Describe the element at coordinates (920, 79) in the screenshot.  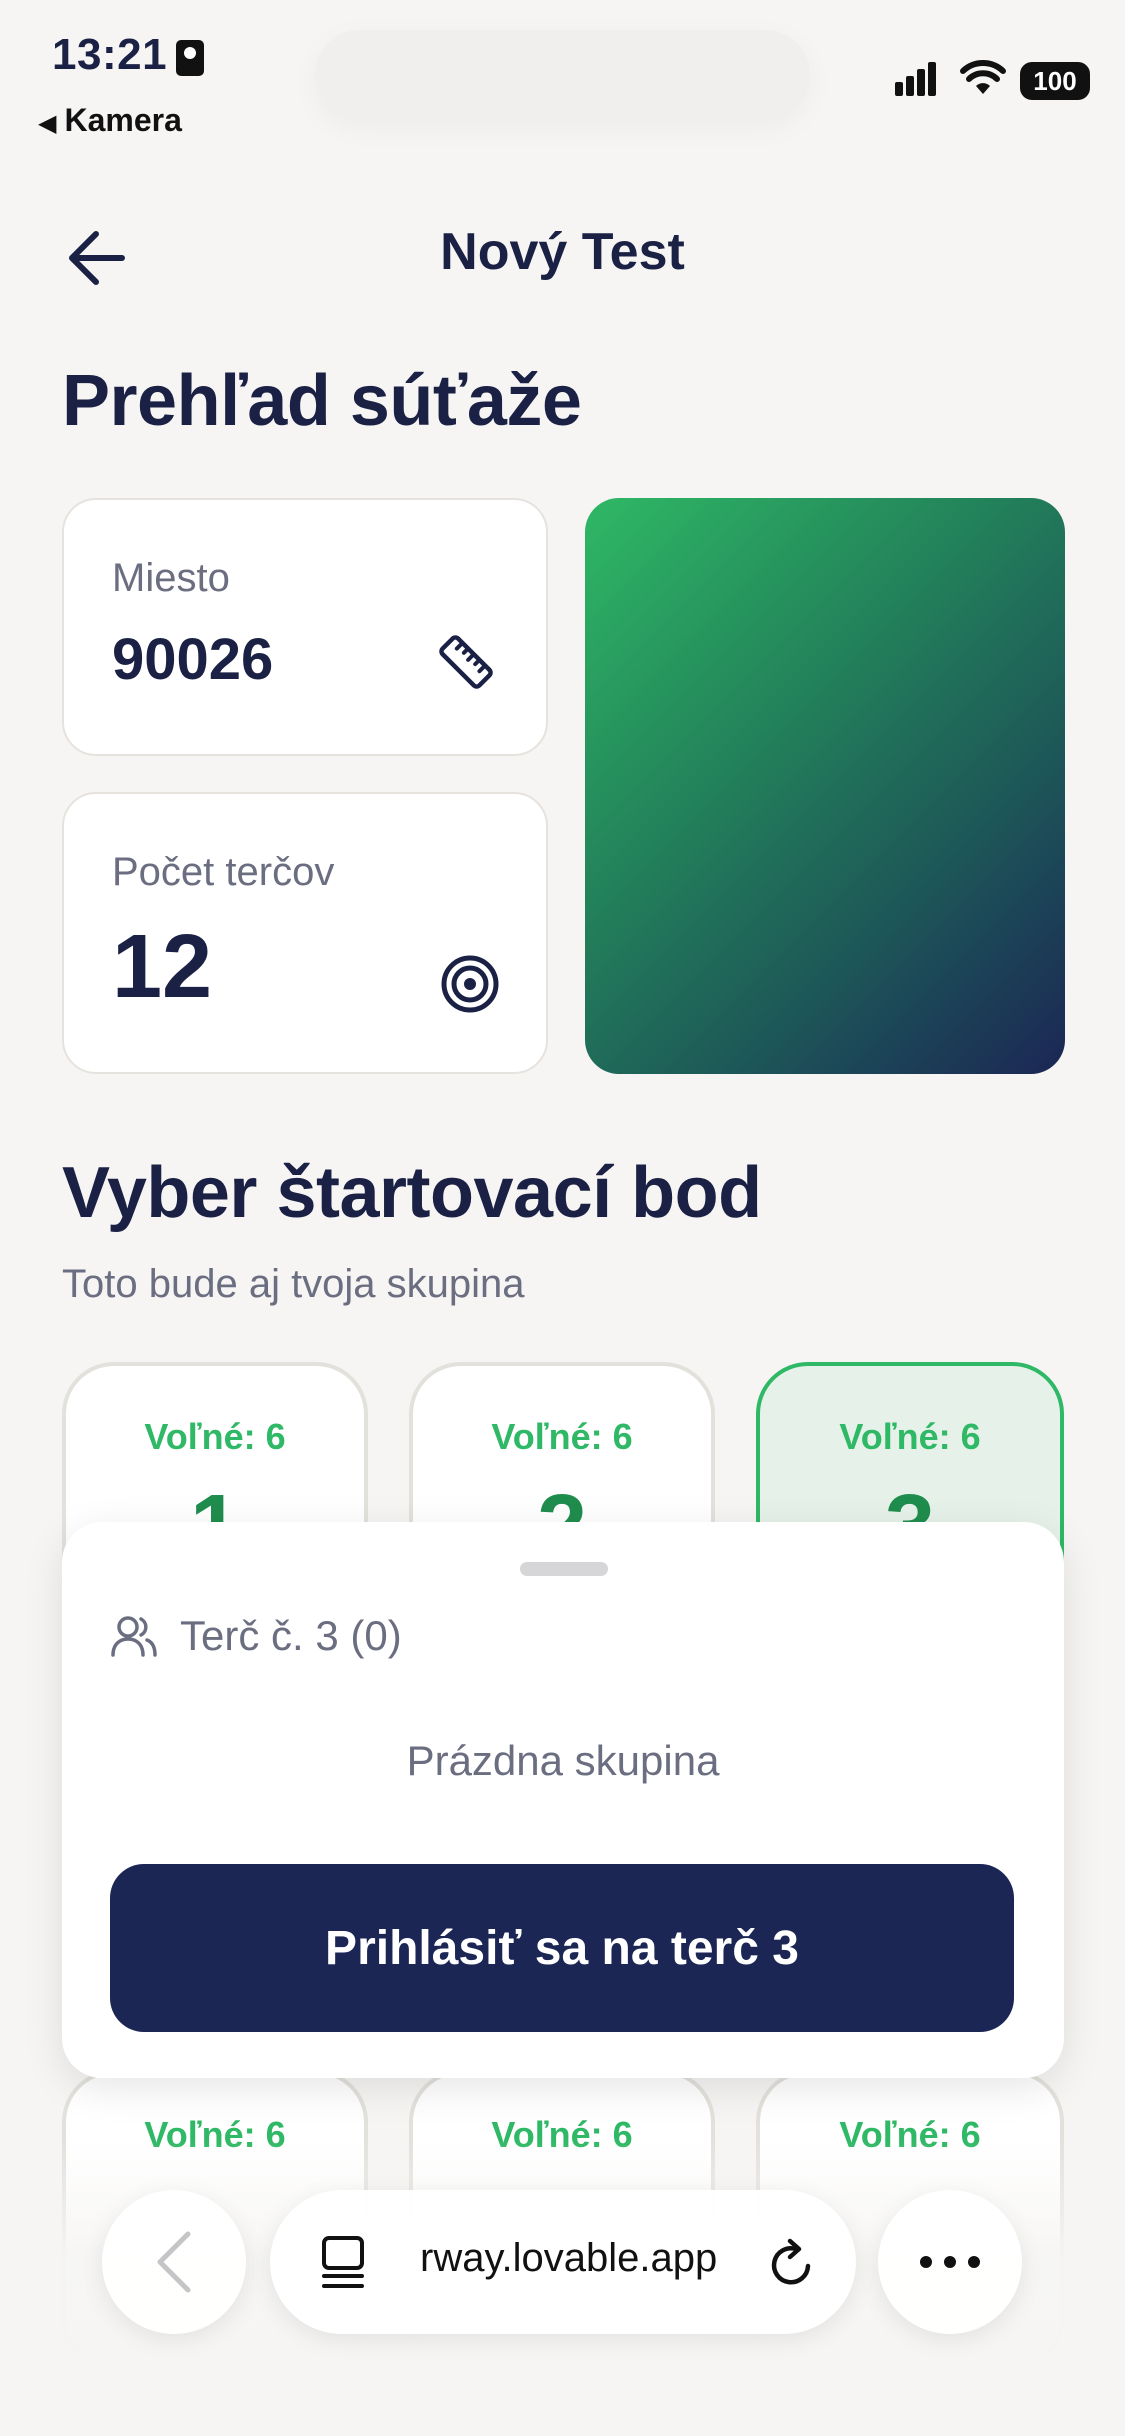
I see `signal-icon` at that location.